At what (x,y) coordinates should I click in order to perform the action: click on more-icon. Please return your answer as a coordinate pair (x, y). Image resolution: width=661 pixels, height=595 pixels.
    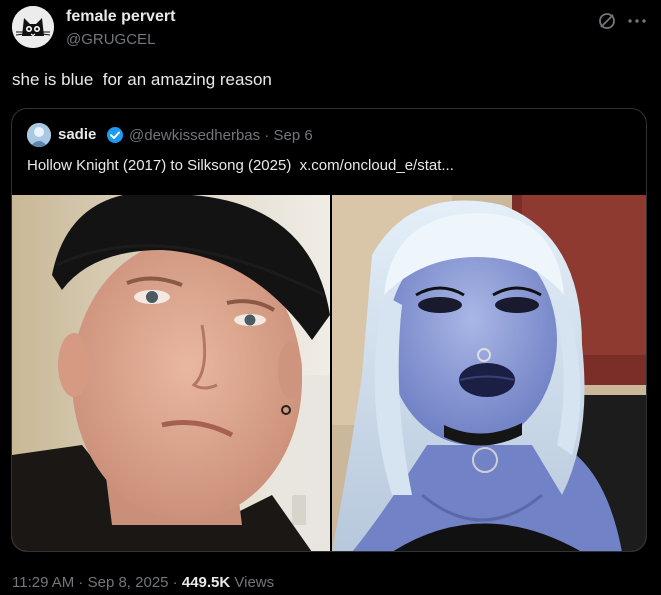
    Looking at the image, I should click on (637, 21).